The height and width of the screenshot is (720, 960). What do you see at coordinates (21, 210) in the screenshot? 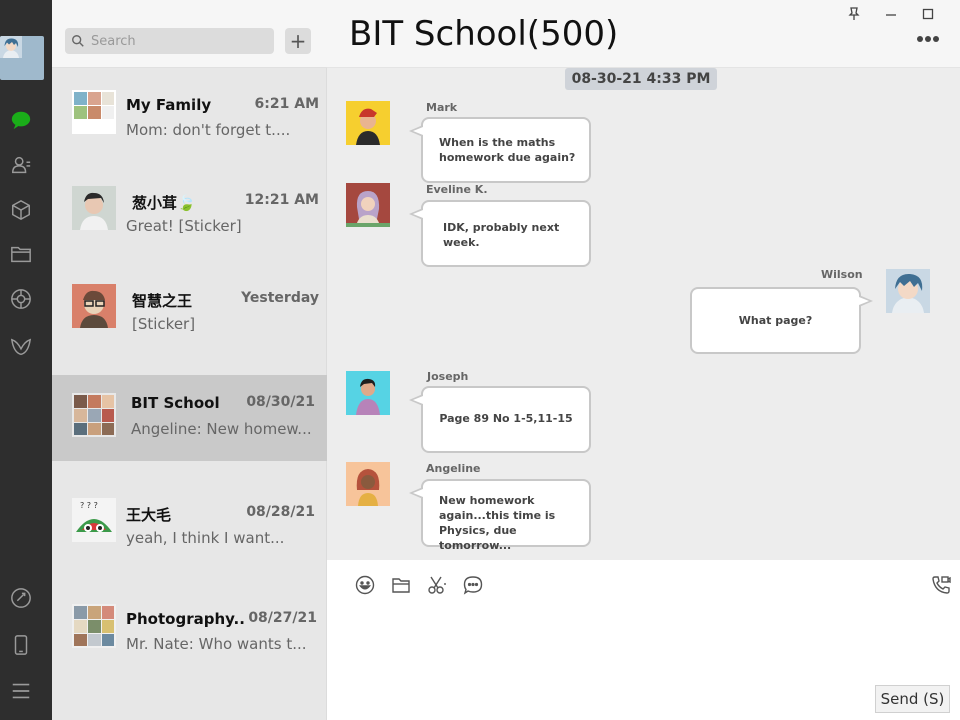
I see `cube-icon` at bounding box center [21, 210].